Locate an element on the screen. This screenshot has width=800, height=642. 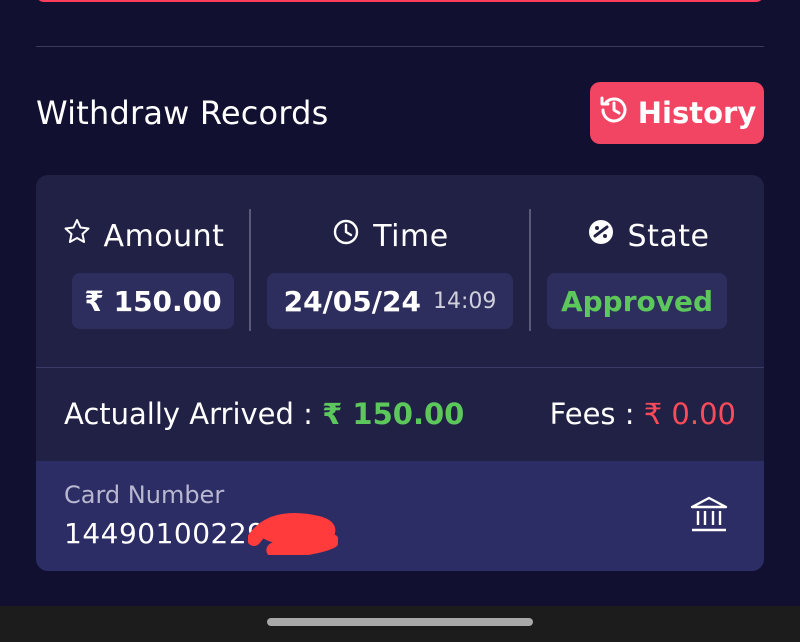
clock-icon is located at coordinates (346, 236).